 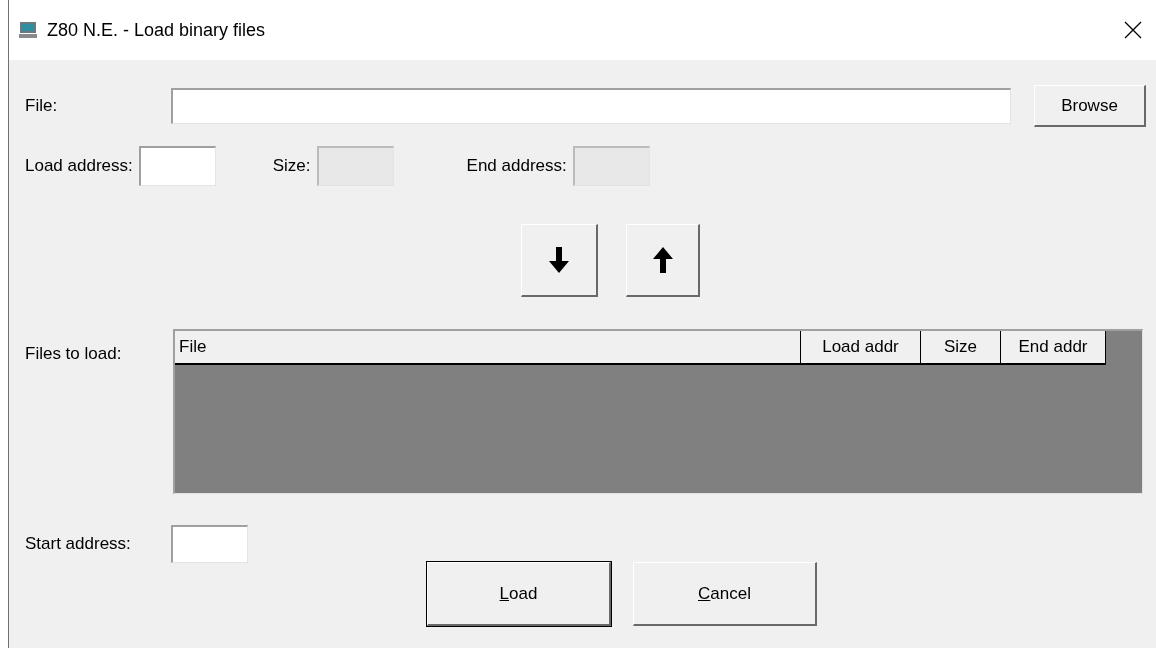 I want to click on window-title: Z80 N.E. - Load binary files, so click(x=156, y=30).